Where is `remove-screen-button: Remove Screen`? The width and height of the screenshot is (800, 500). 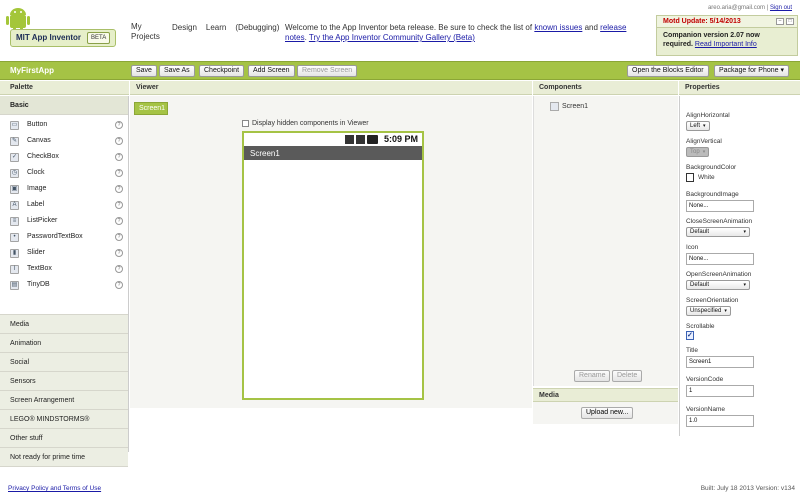 remove-screen-button: Remove Screen is located at coordinates (327, 71).